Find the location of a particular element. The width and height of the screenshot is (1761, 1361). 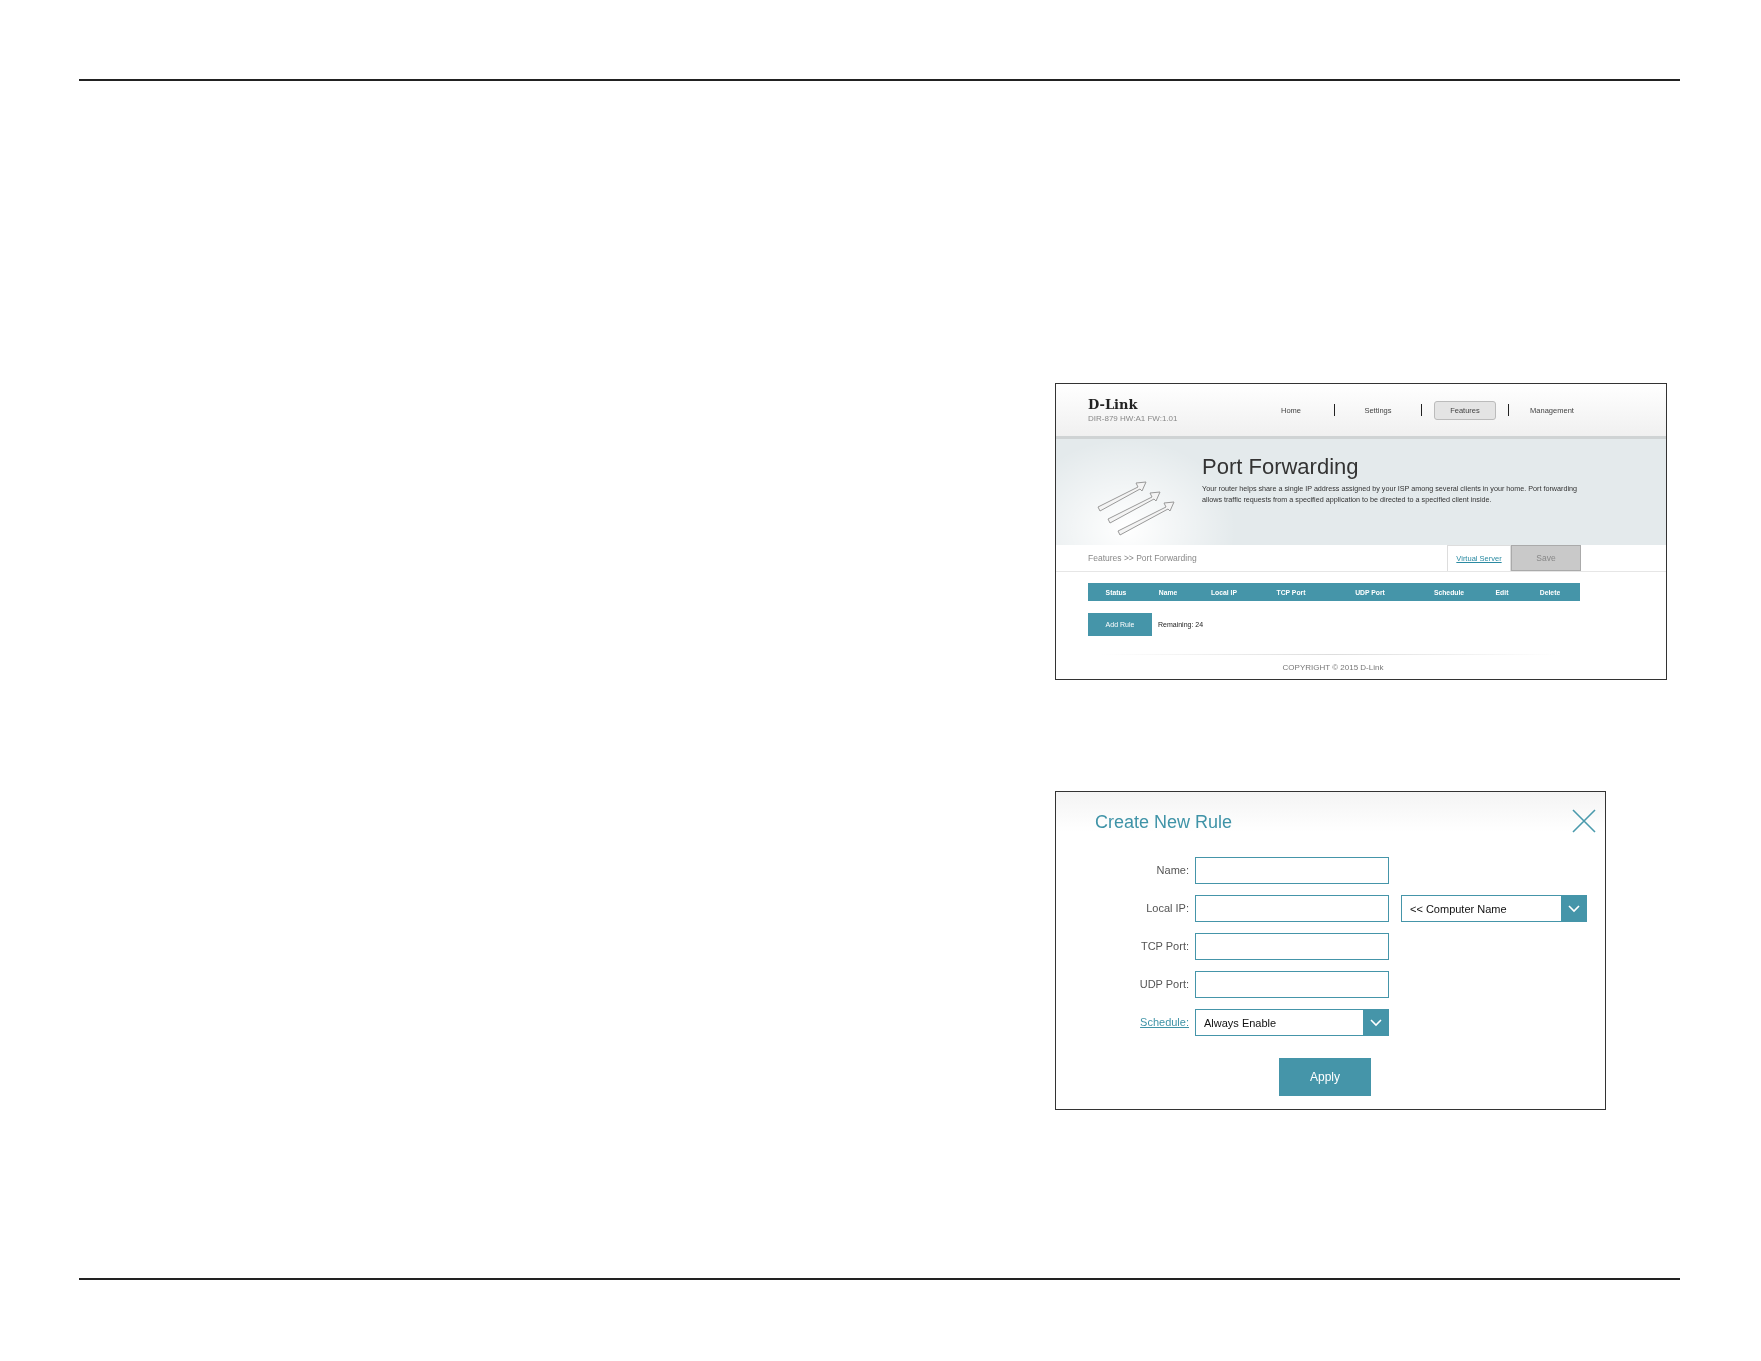

breadcrumb: Features >> Port Forwarding is located at coordinates (1142, 558).